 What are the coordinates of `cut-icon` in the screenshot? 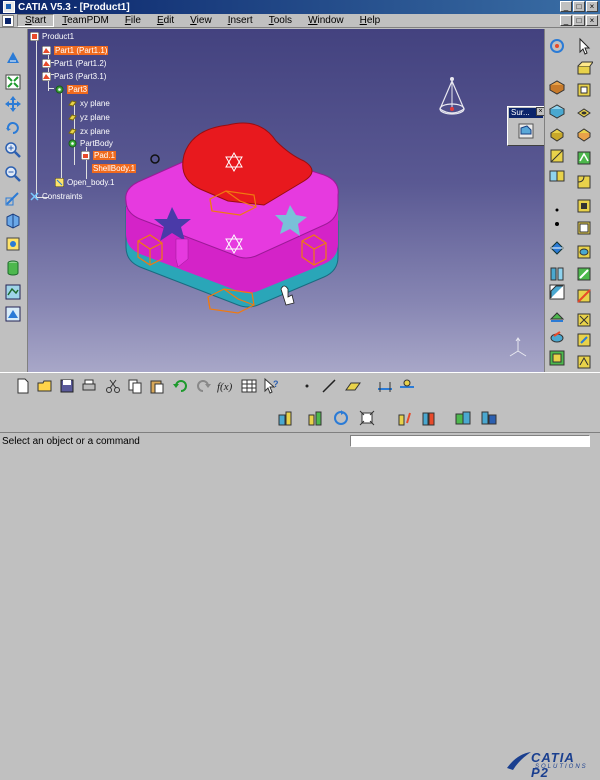 It's located at (113, 386).